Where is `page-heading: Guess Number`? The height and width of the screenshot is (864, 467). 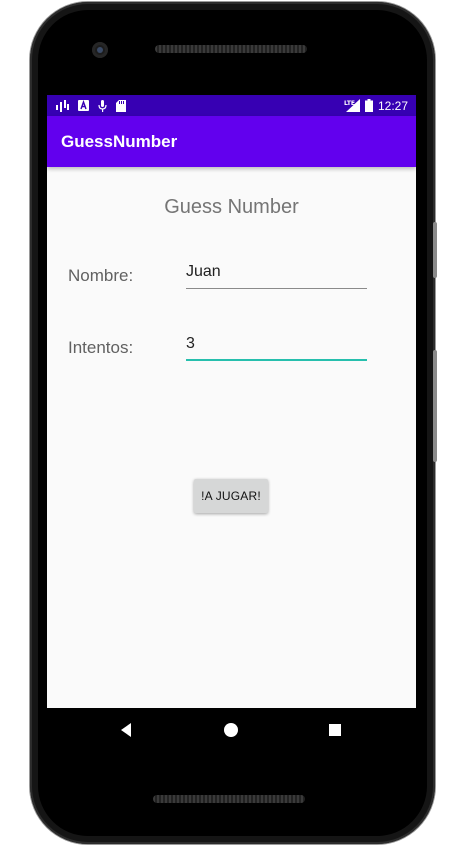 page-heading: Guess Number is located at coordinates (231, 207).